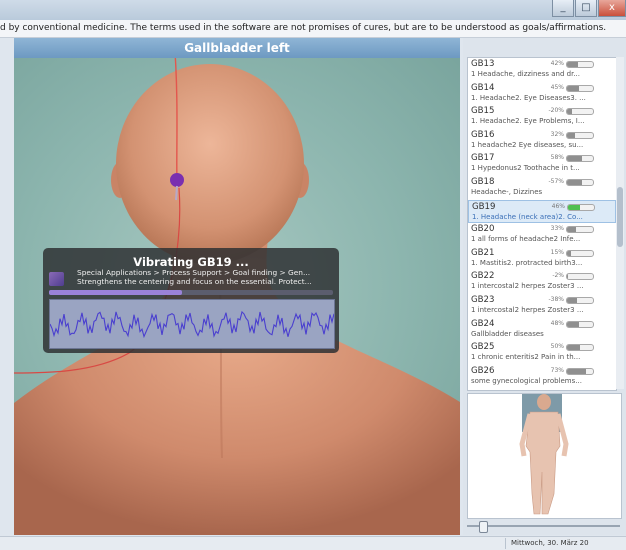 The width and height of the screenshot is (626, 550). I want to click on point-percent: 46%, so click(558, 206).